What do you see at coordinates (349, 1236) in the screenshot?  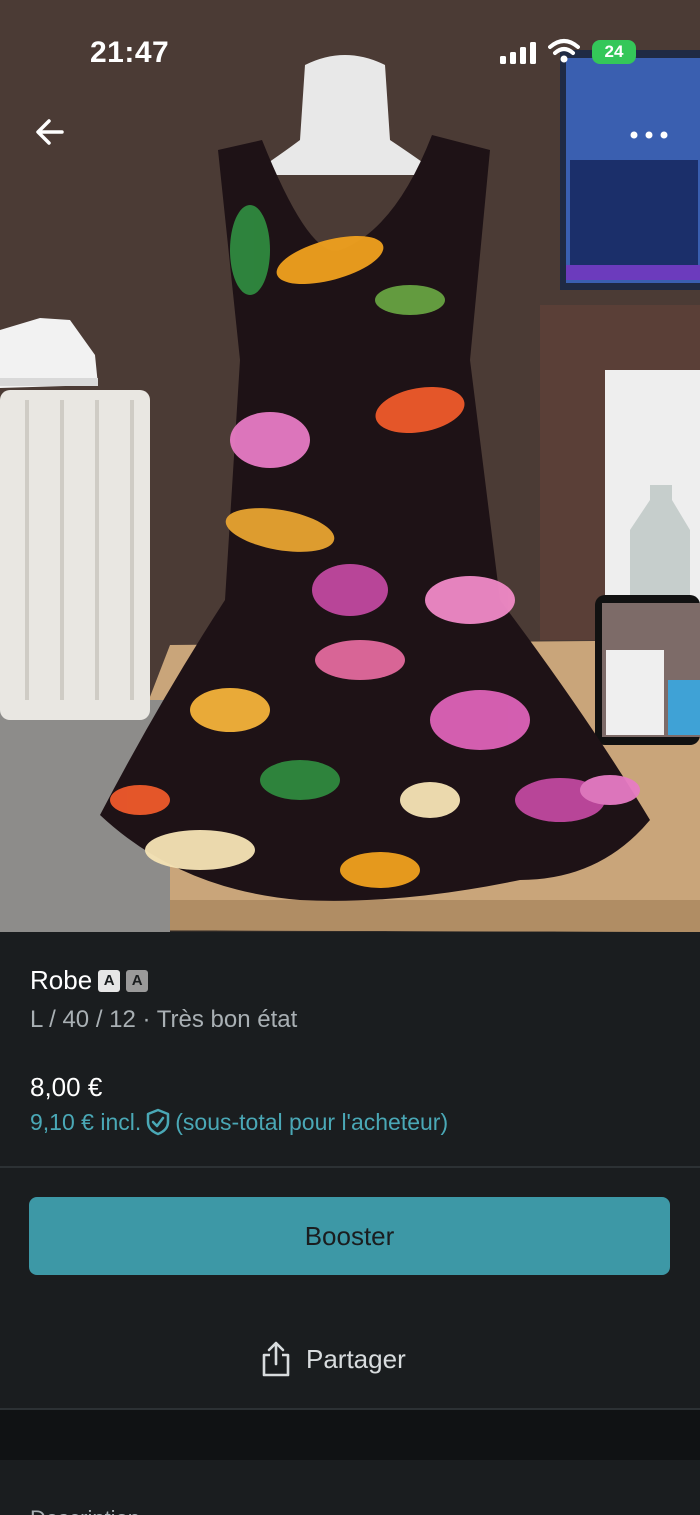 I see `booster-button: Booster` at bounding box center [349, 1236].